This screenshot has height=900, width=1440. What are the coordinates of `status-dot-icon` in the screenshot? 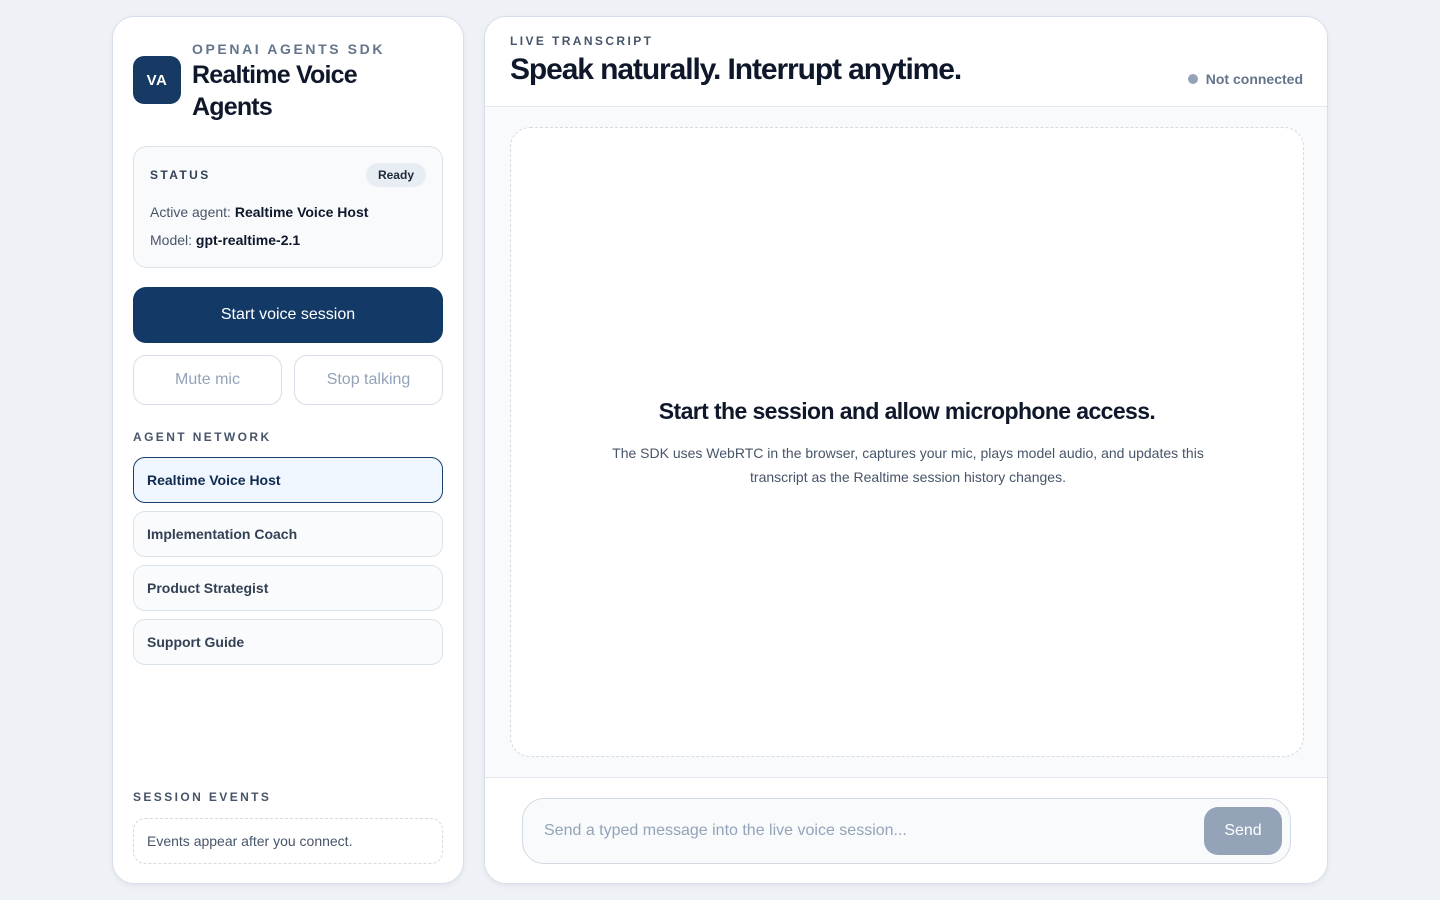 It's located at (1192, 79).